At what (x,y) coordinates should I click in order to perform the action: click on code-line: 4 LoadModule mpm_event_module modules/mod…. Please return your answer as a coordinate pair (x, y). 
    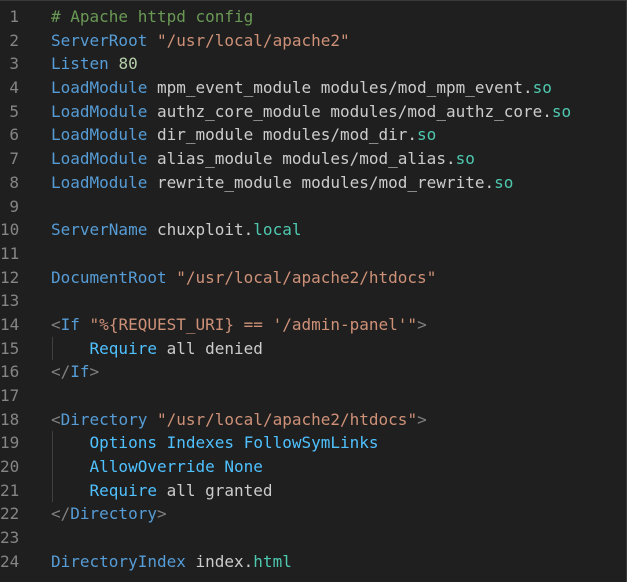
    Looking at the image, I should click on (313, 88).